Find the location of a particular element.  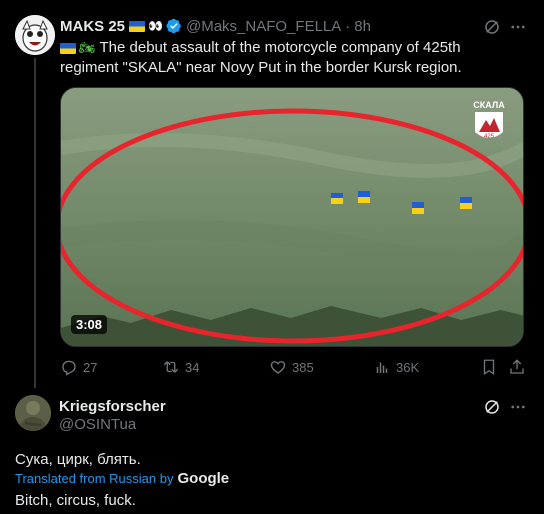

author-avatar is located at coordinates (35, 35).